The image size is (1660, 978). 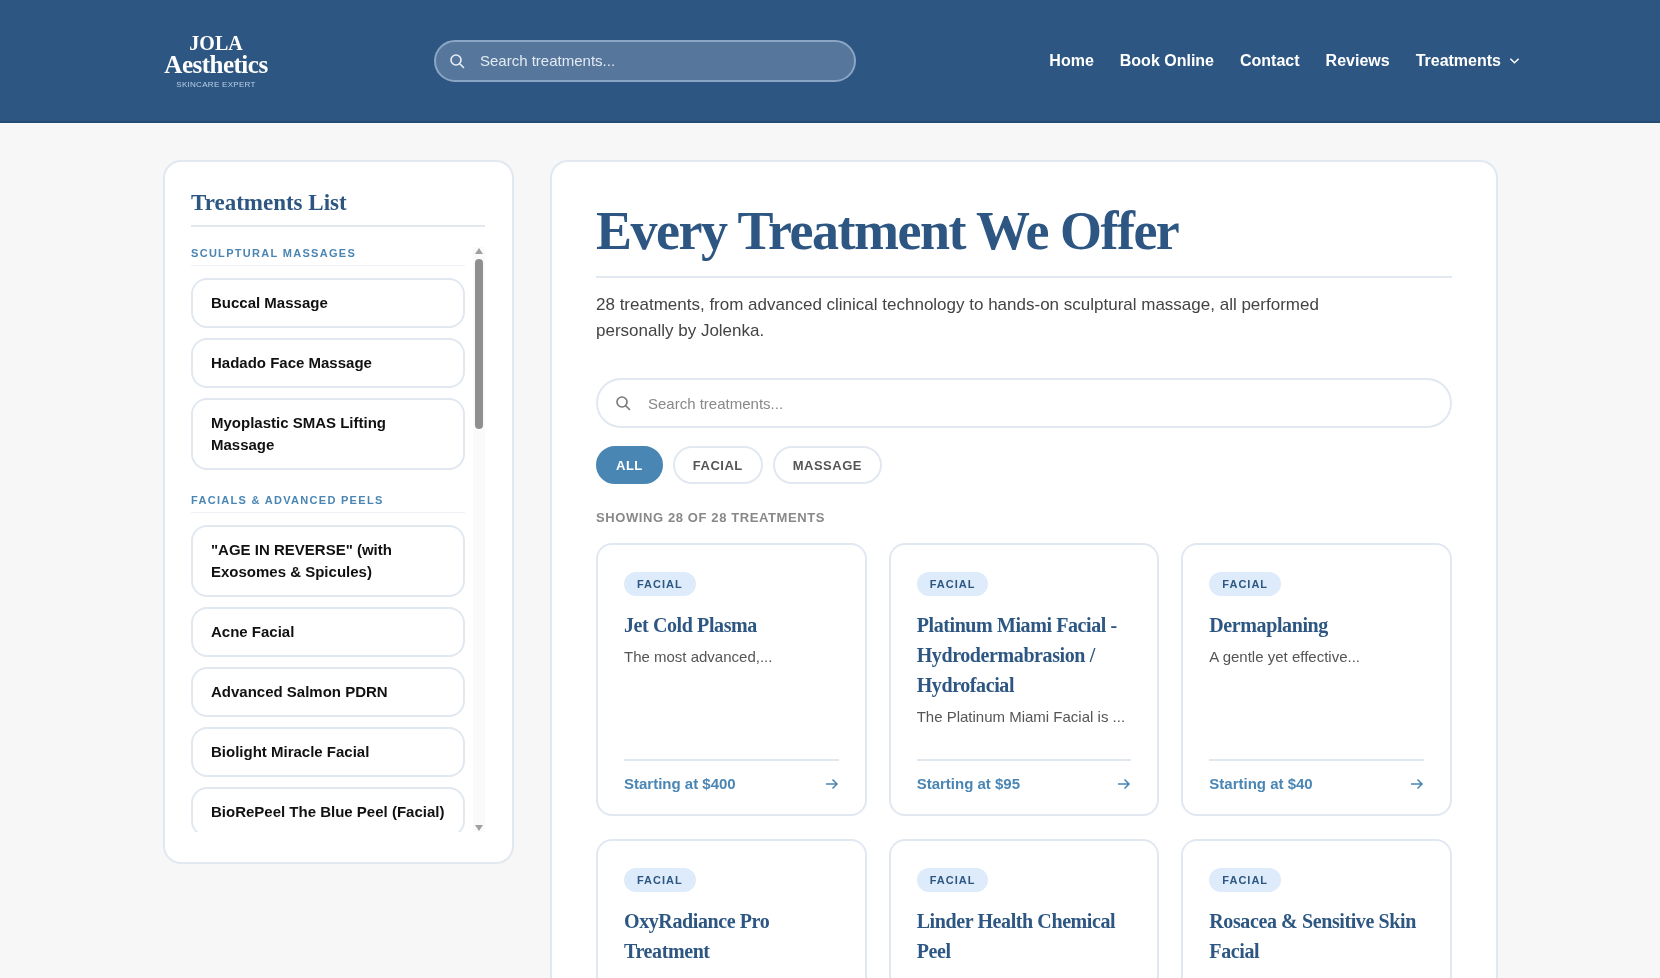 I want to click on card-title: Rosacea & Sensitive Skin Facial, so click(x=1313, y=936).